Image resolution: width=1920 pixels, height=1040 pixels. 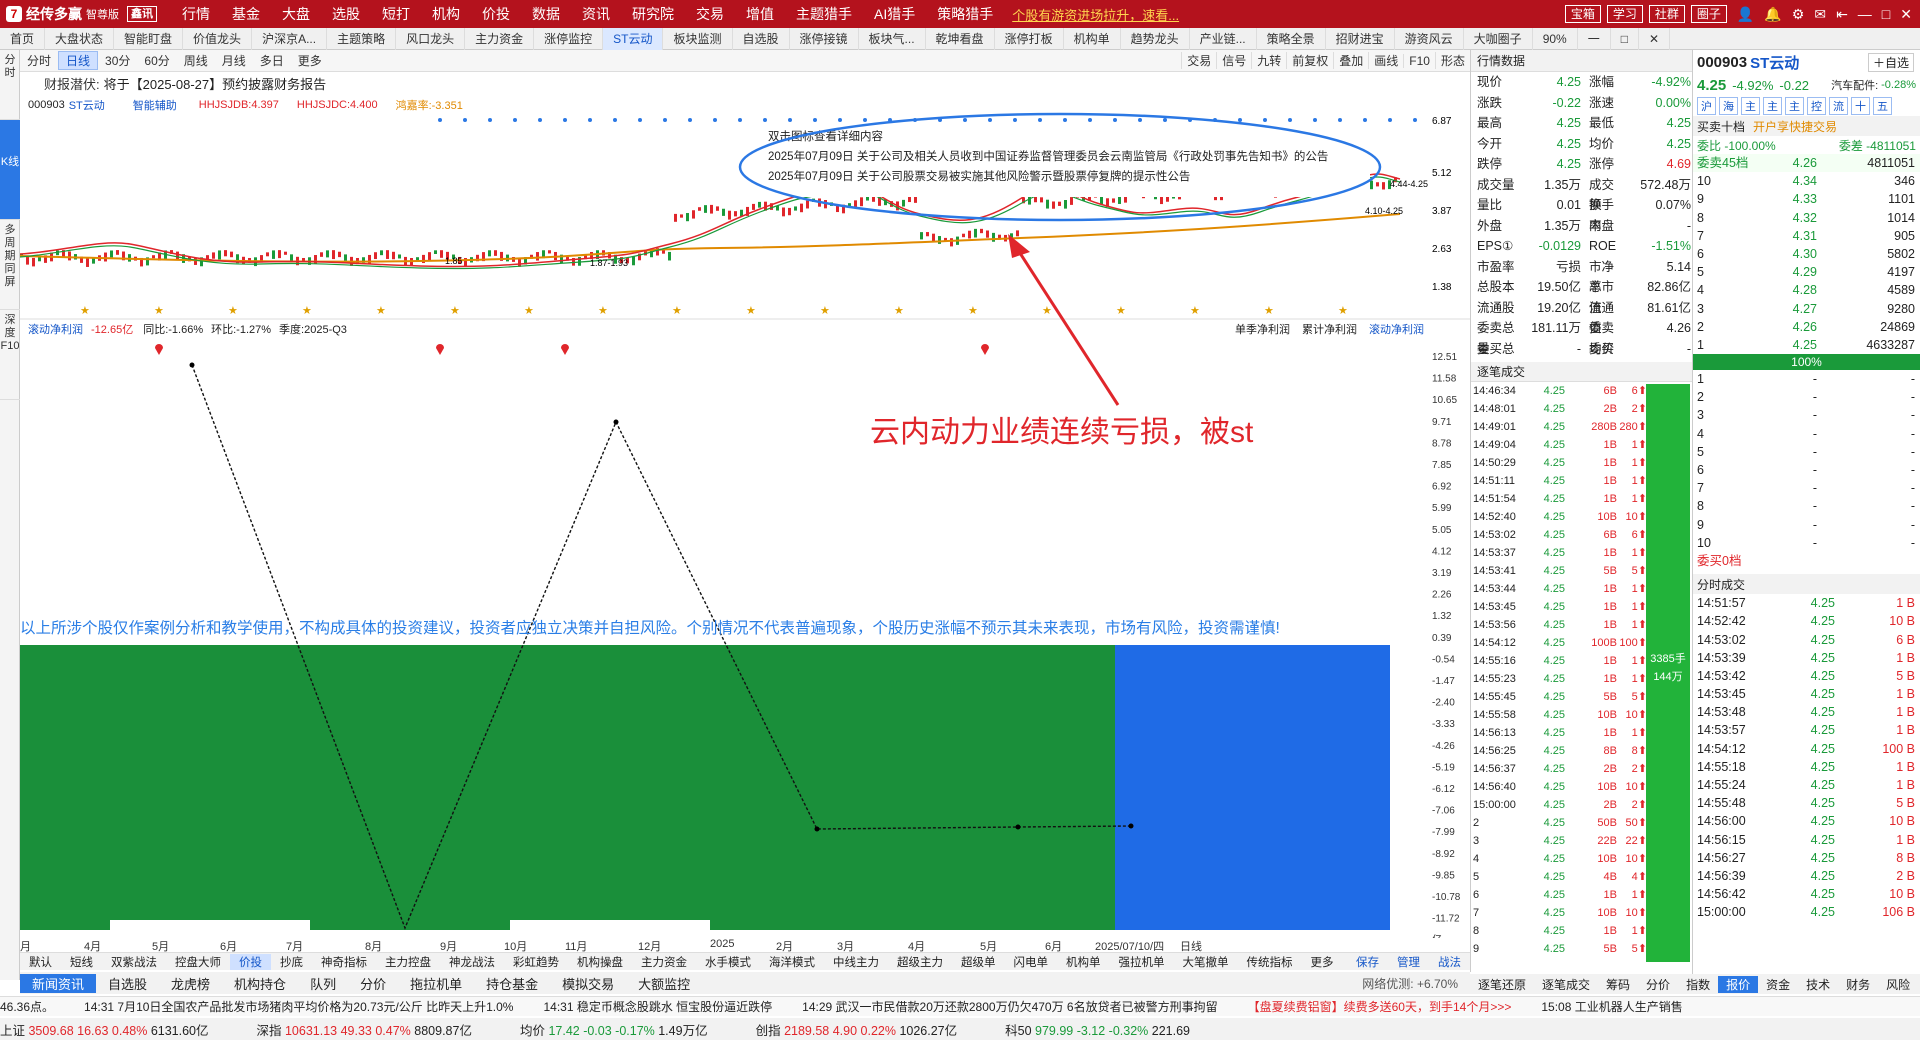 I want to click on indicator-tab: 更多, so click(x=1322, y=962).